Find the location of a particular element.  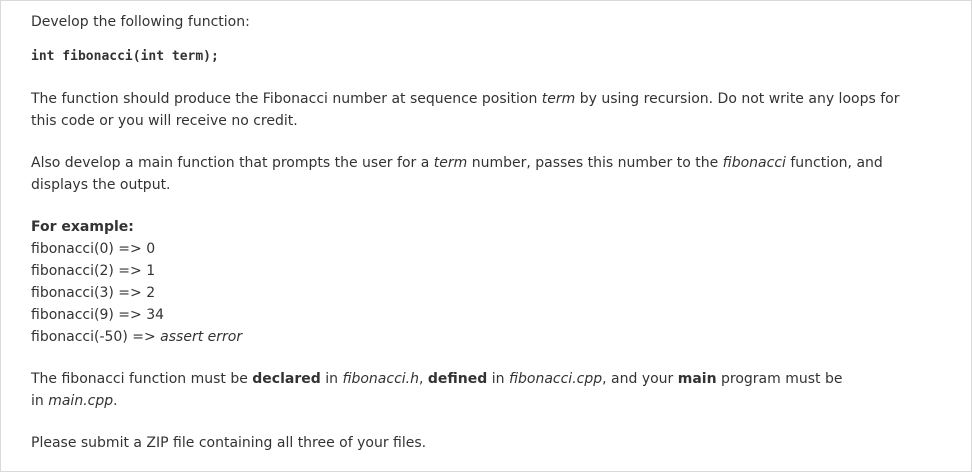

assert-error-italic: assert error is located at coordinates (201, 337).